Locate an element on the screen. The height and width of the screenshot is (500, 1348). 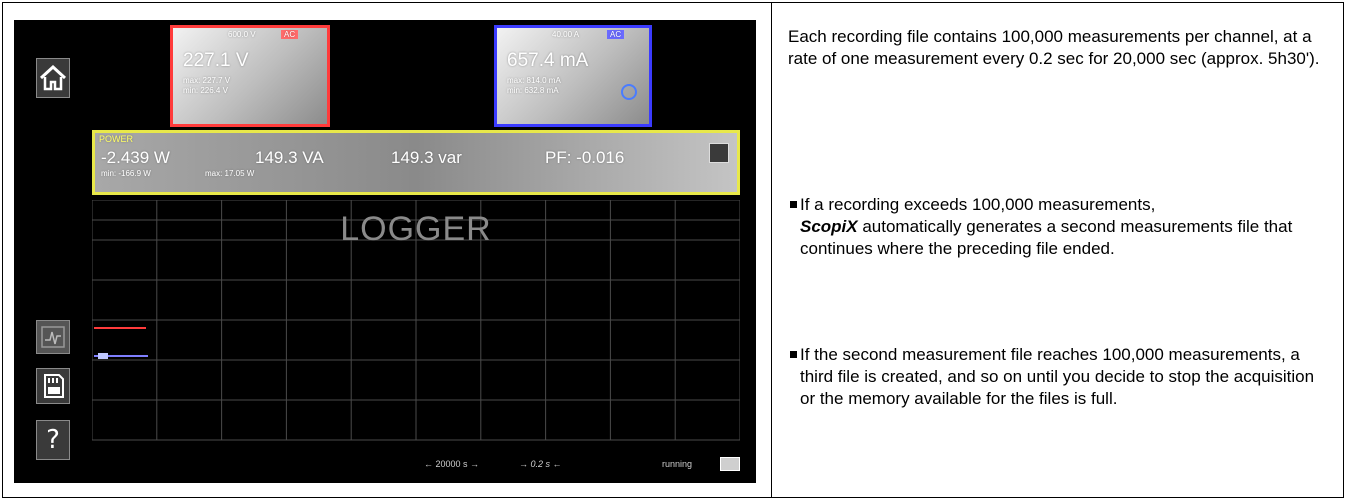
trace-button is located at coordinates (53, 337).